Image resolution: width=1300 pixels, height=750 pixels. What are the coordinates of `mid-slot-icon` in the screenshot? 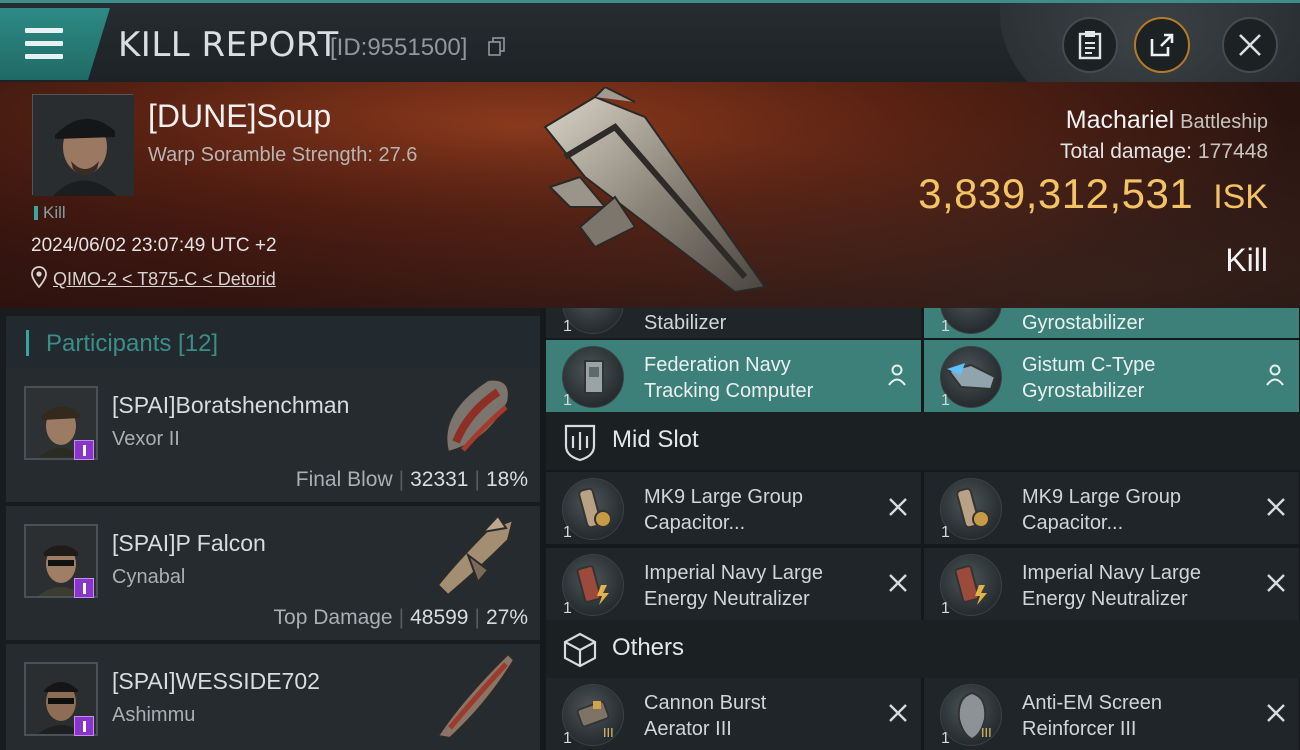 It's located at (580, 443).